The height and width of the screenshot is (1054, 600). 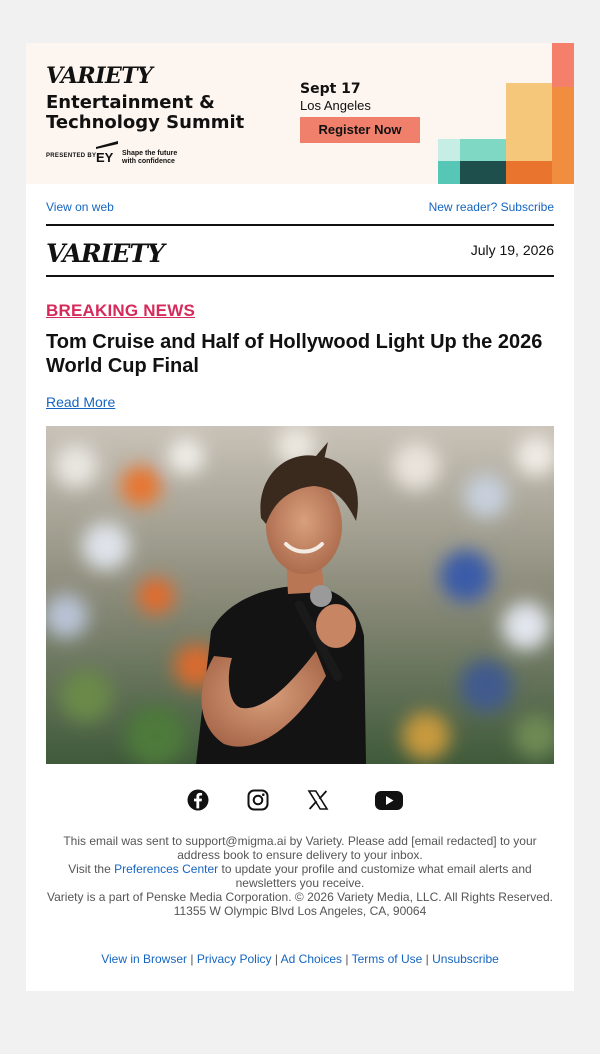 I want to click on sponsor-tagline: Shape the future with confidence, so click(x=150, y=157).